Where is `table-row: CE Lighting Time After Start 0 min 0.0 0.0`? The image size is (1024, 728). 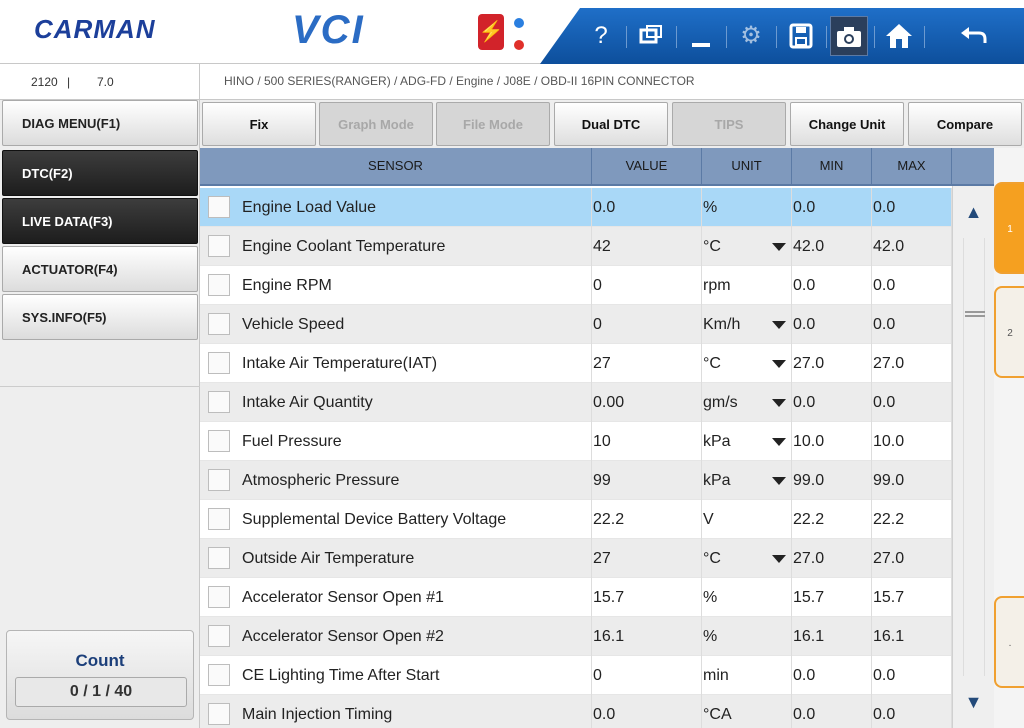 table-row: CE Lighting Time After Start 0 min 0.0 0.0 is located at coordinates (576, 675).